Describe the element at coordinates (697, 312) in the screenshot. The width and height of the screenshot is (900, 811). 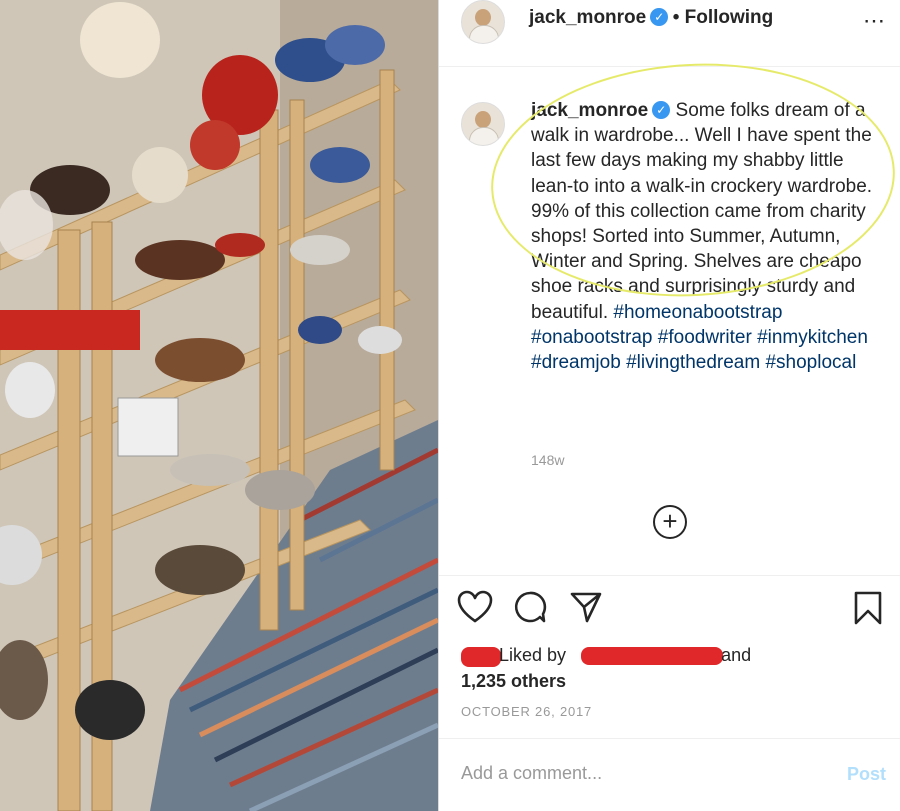
I see `hashtag-link: #homeonabootstrap` at that location.